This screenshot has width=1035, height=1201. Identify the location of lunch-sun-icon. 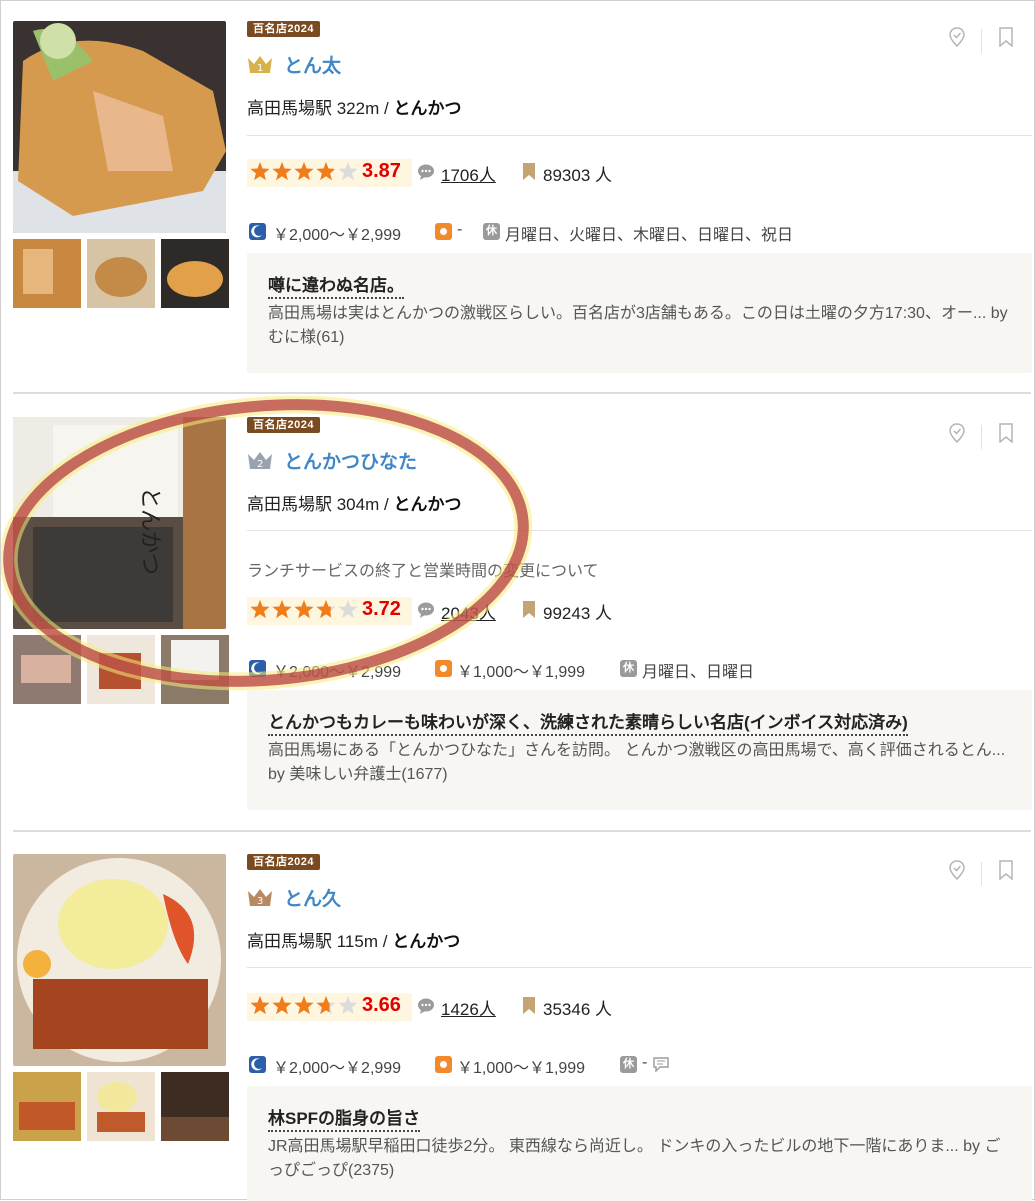
(443, 668).